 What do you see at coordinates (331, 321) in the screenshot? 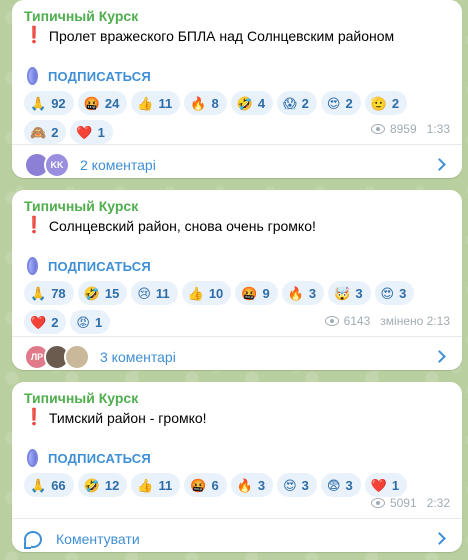
I see `views-icon` at bounding box center [331, 321].